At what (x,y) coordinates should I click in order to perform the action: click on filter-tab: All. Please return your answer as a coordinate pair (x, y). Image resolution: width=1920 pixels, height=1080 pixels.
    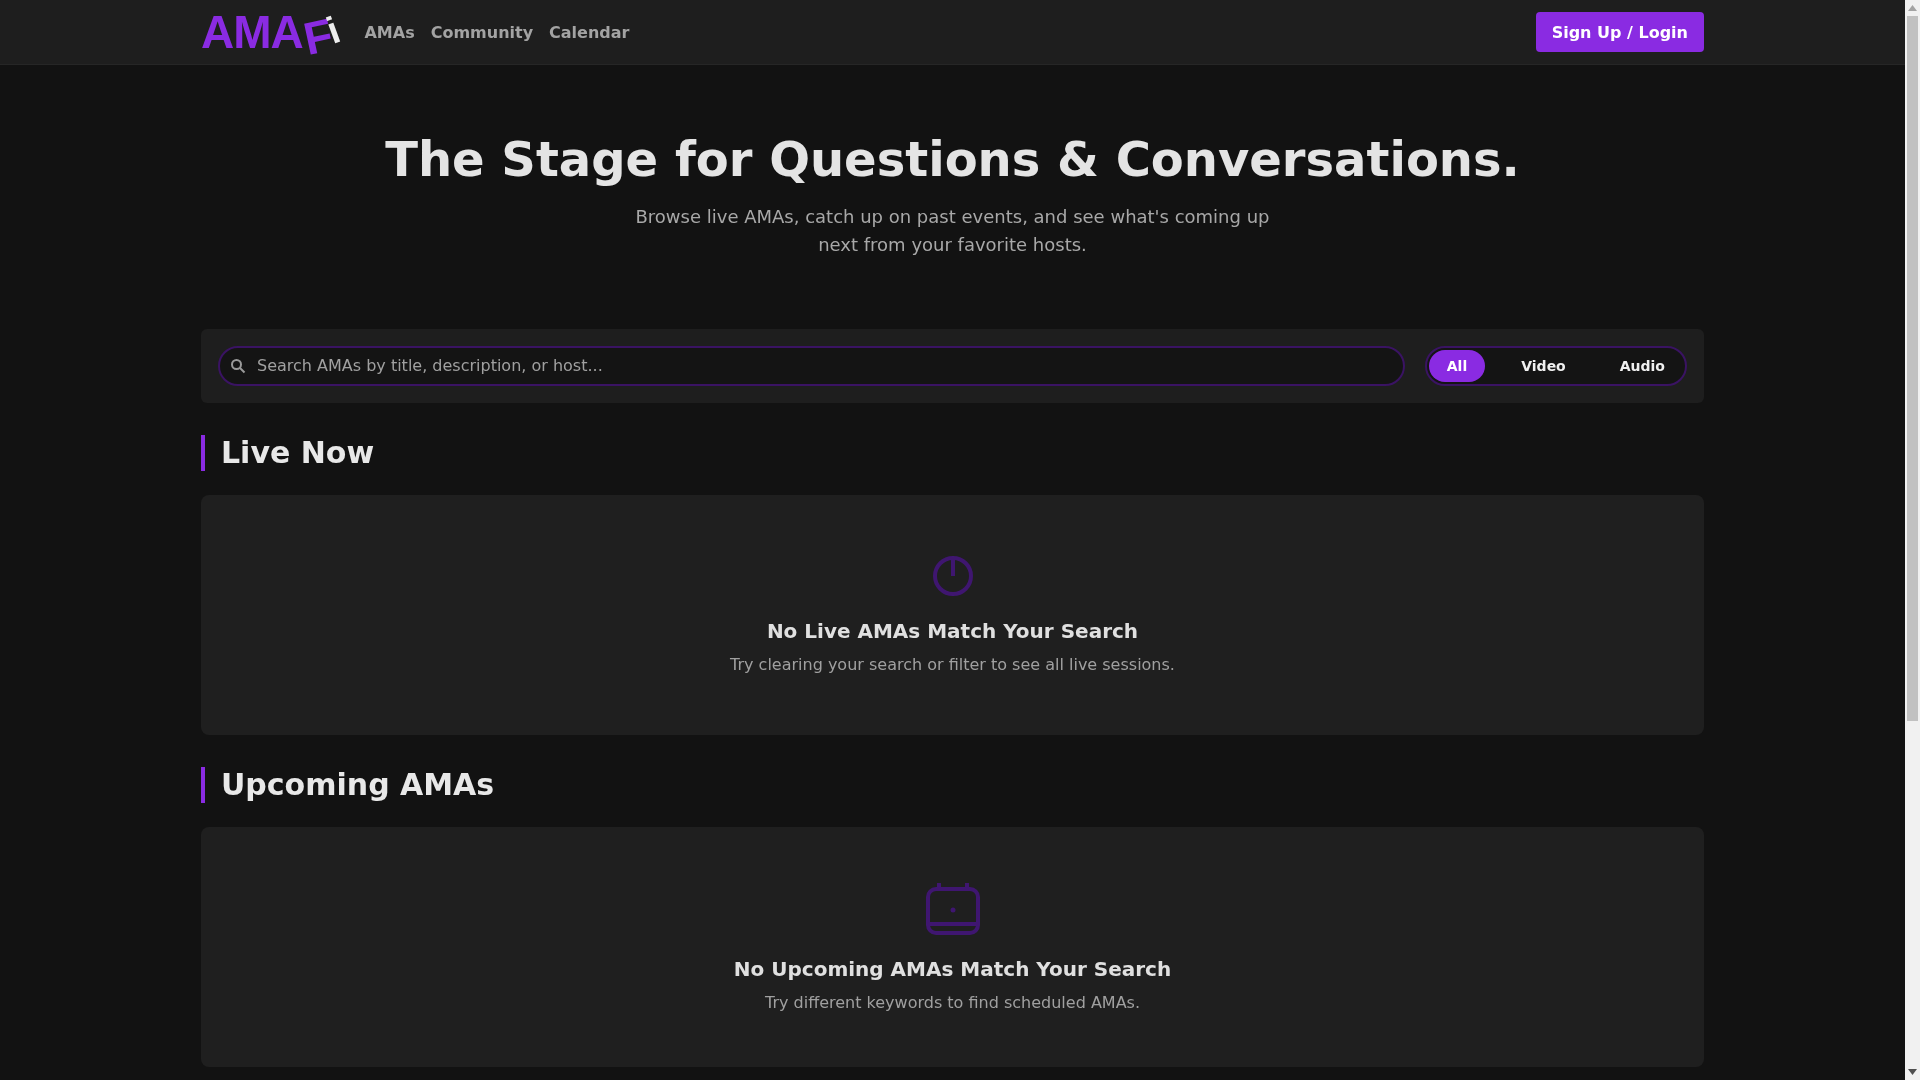
    Looking at the image, I should click on (1457, 365).